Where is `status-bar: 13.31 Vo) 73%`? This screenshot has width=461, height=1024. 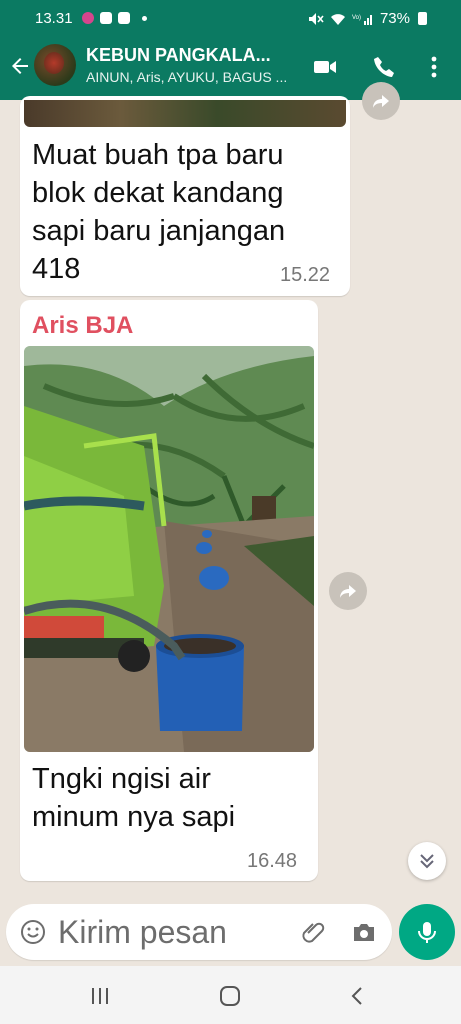 status-bar: 13.31 Vo) 73% is located at coordinates (230, 20).